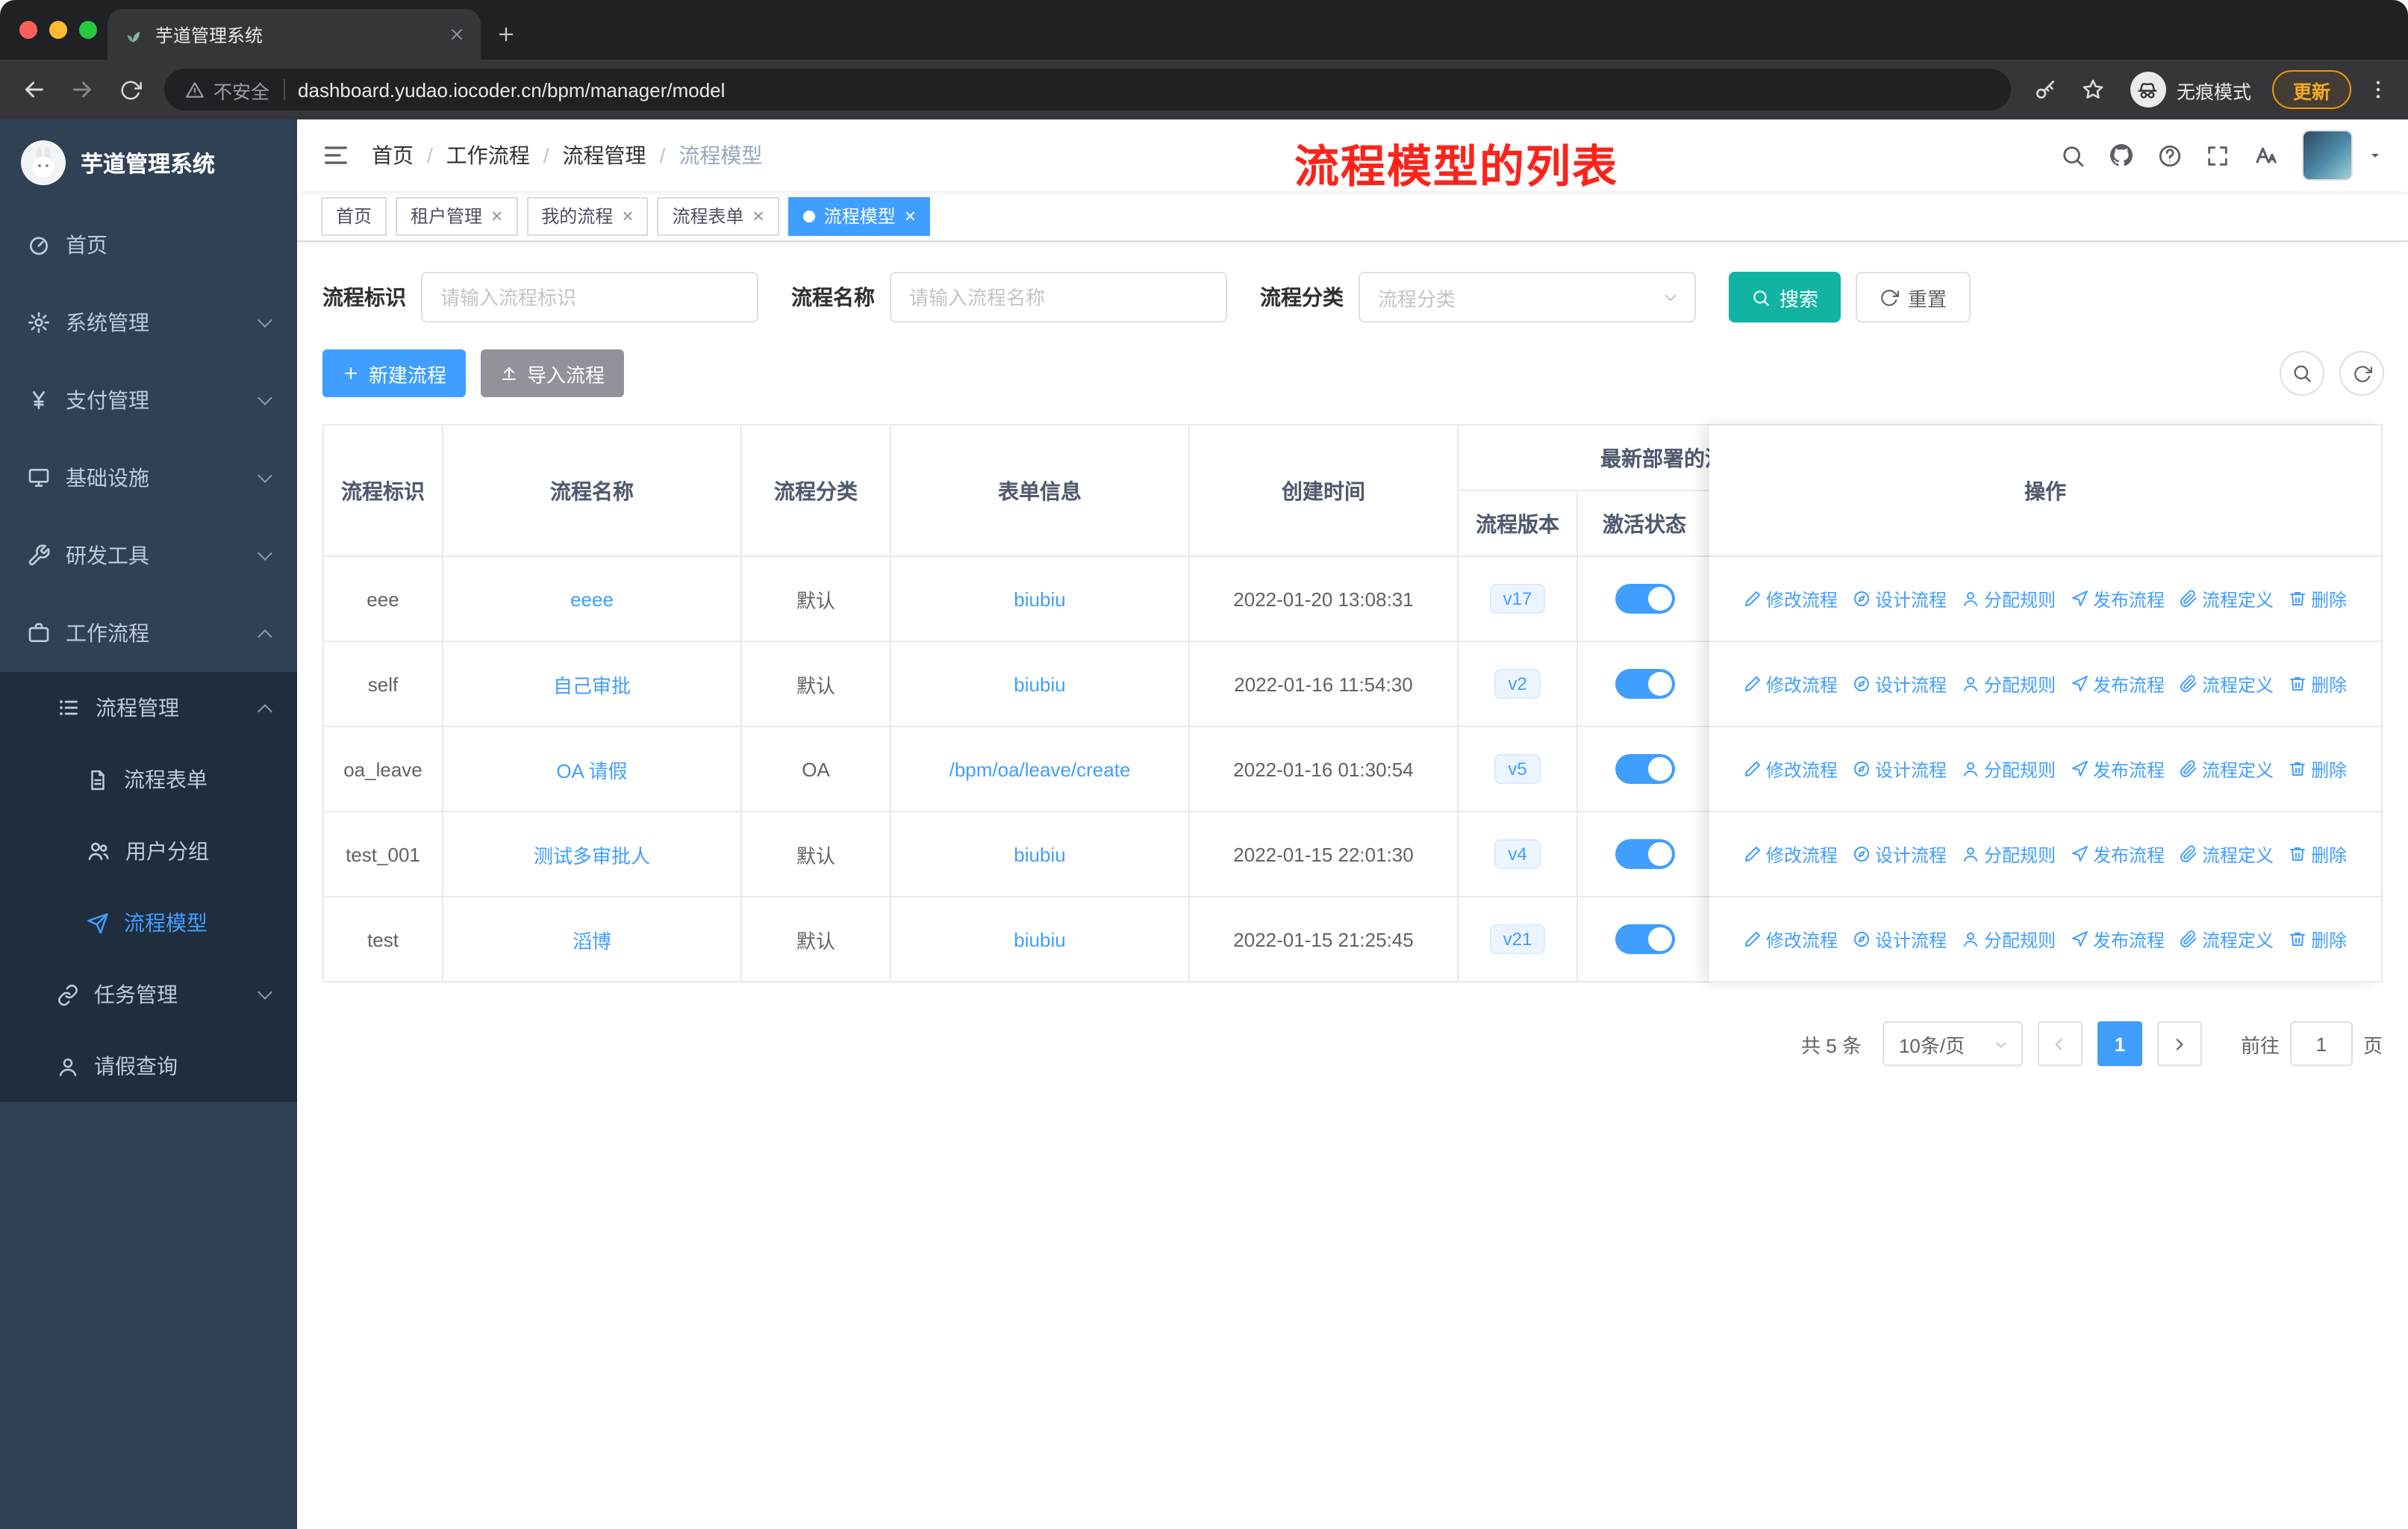 The height and width of the screenshot is (1529, 2408). What do you see at coordinates (2378, 89) in the screenshot?
I see `browser-menu-icon` at bounding box center [2378, 89].